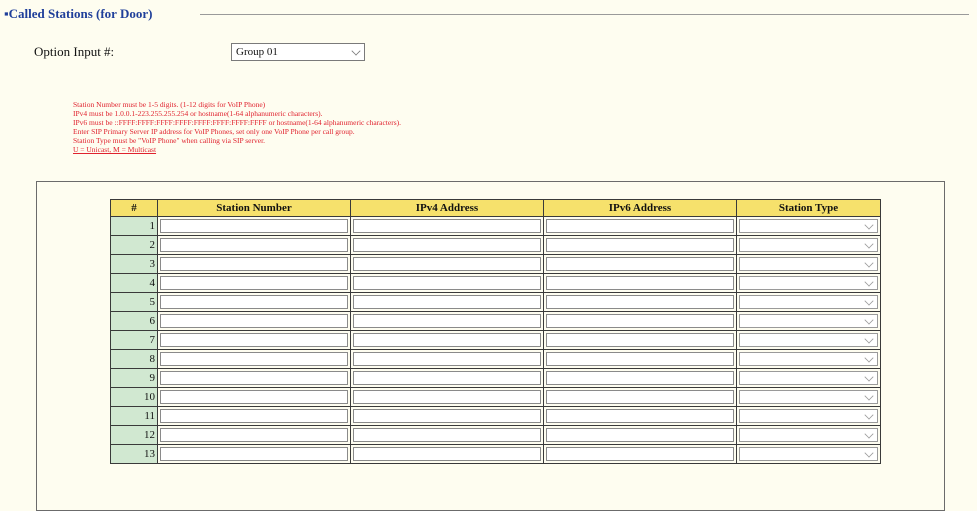 The height and width of the screenshot is (511, 977). Describe the element at coordinates (134, 321) in the screenshot. I see `row-number: 6` at that location.